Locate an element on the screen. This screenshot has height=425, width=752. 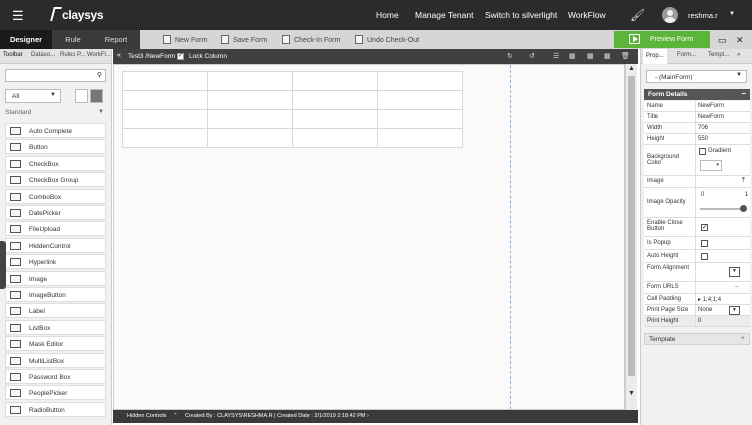
search-icon: ⚲ is located at coordinates (99, 75).